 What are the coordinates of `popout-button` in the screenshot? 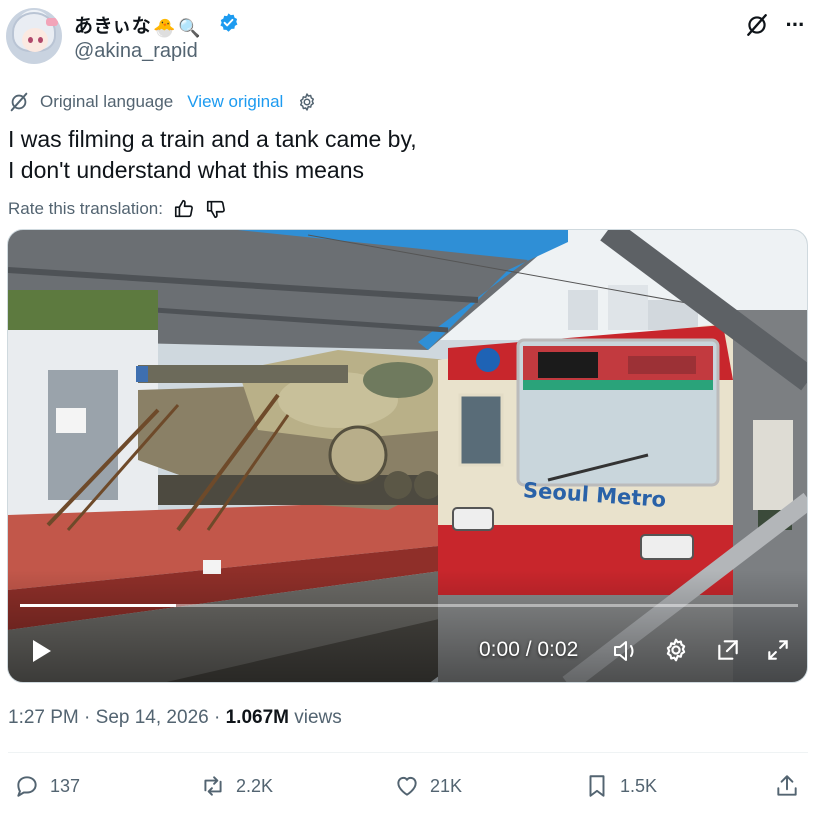 It's located at (728, 652).